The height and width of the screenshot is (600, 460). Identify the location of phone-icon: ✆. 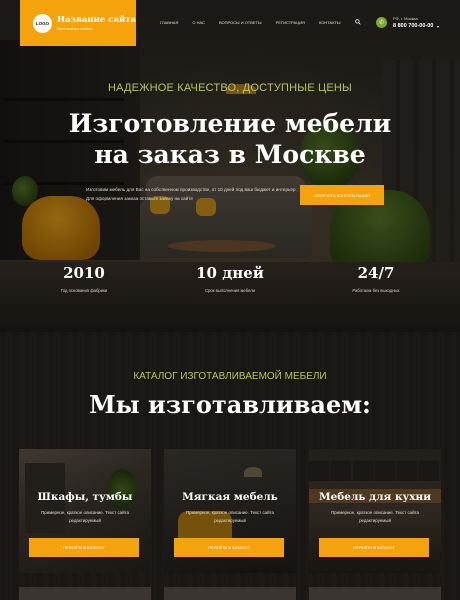
(381, 22).